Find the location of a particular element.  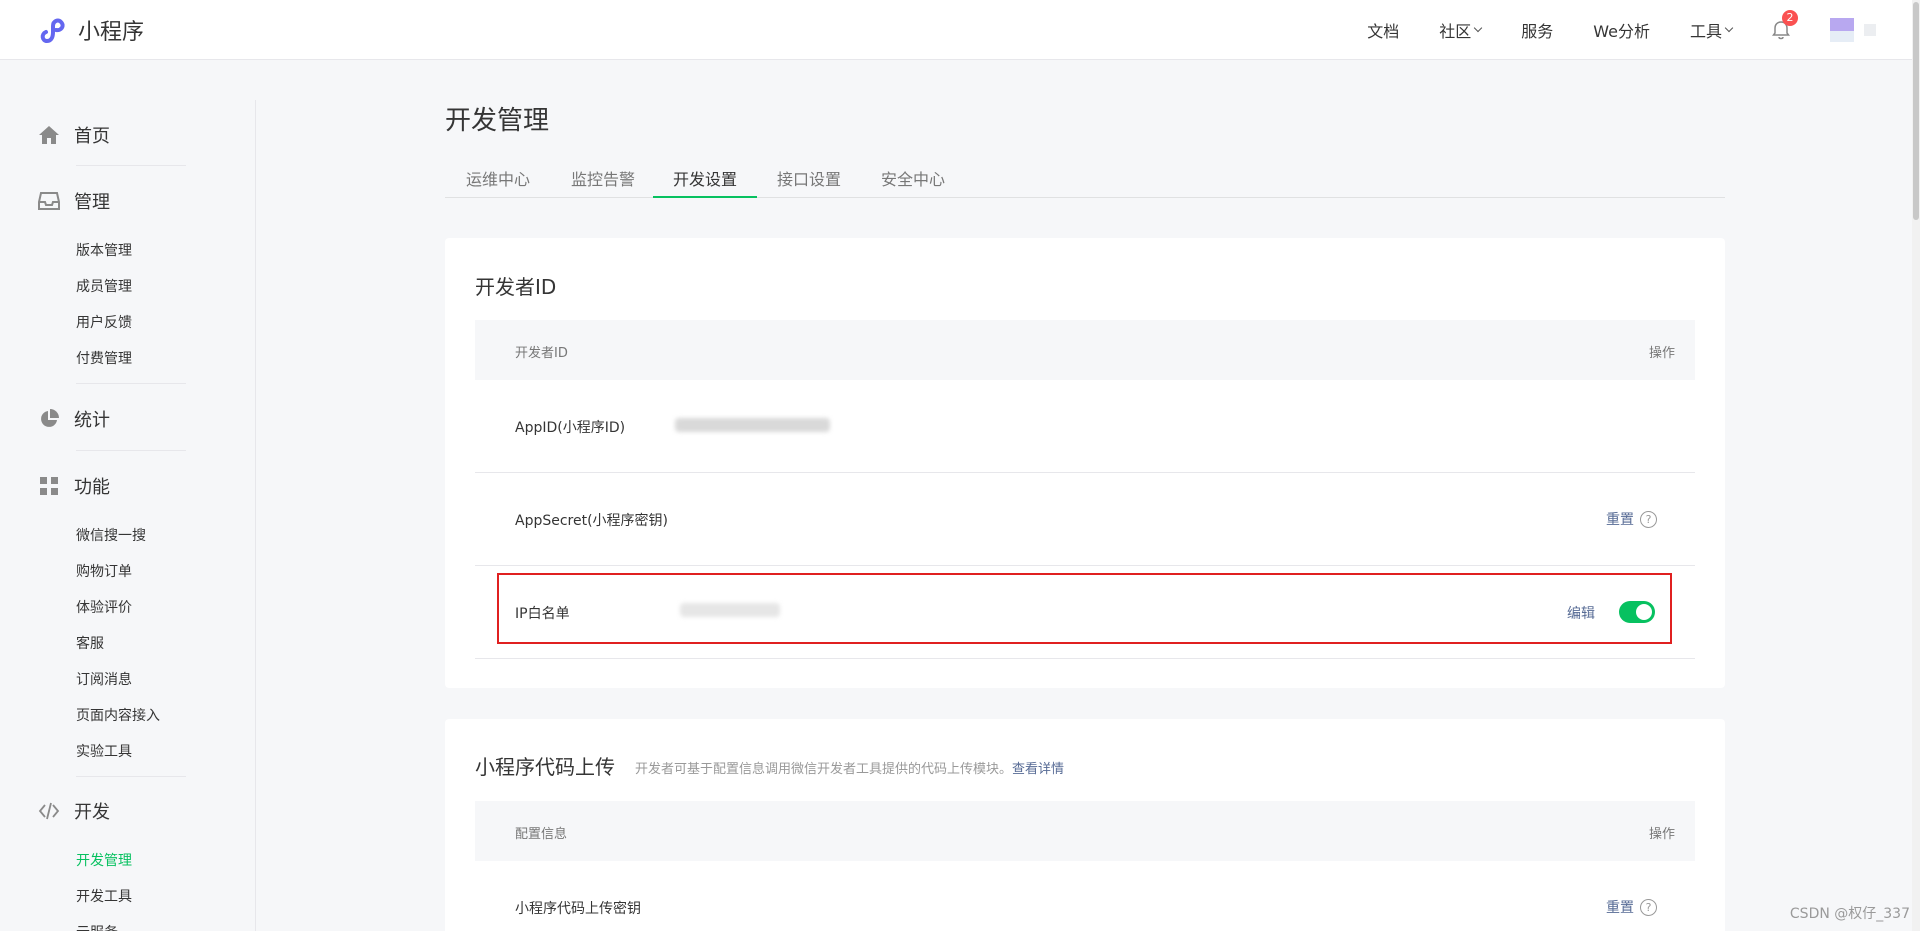

appid-value-redacted is located at coordinates (752, 425).